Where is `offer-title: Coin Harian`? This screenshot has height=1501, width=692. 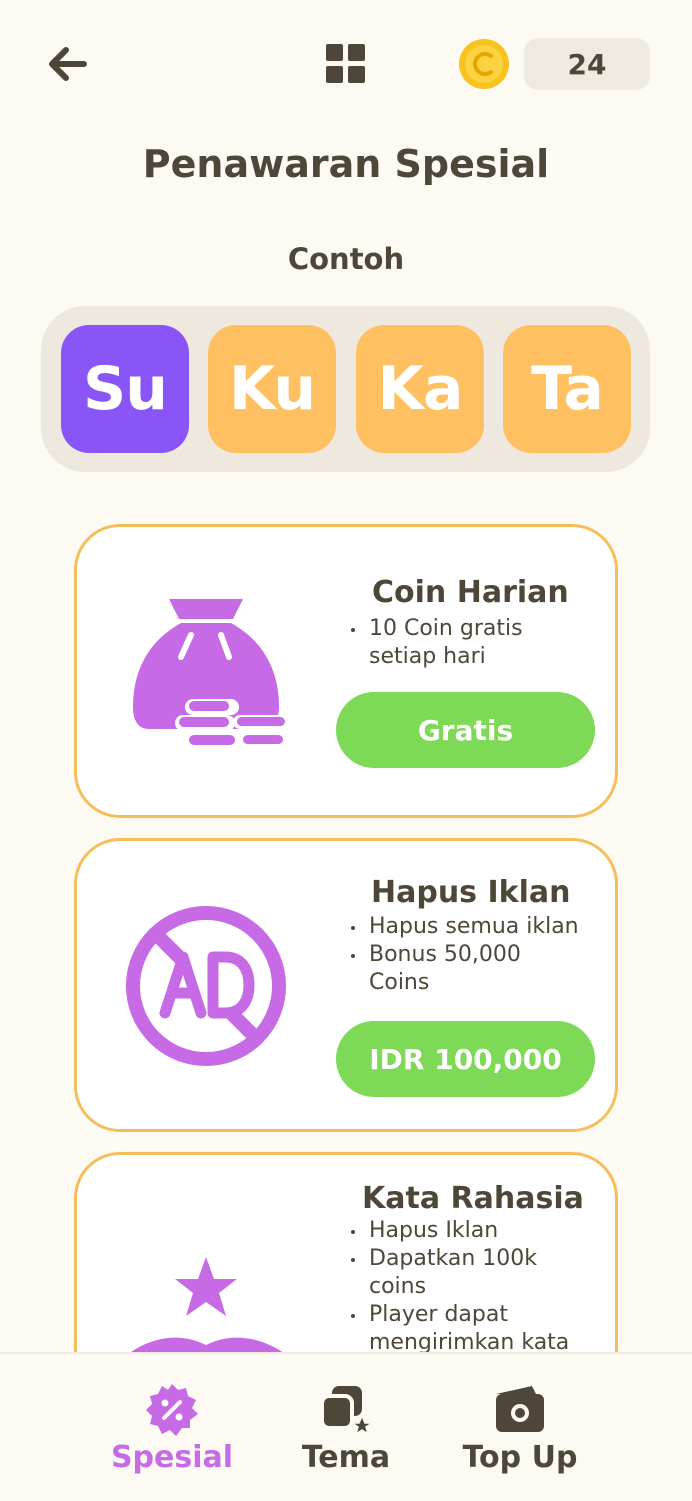
offer-title: Coin Harian is located at coordinates (470, 592).